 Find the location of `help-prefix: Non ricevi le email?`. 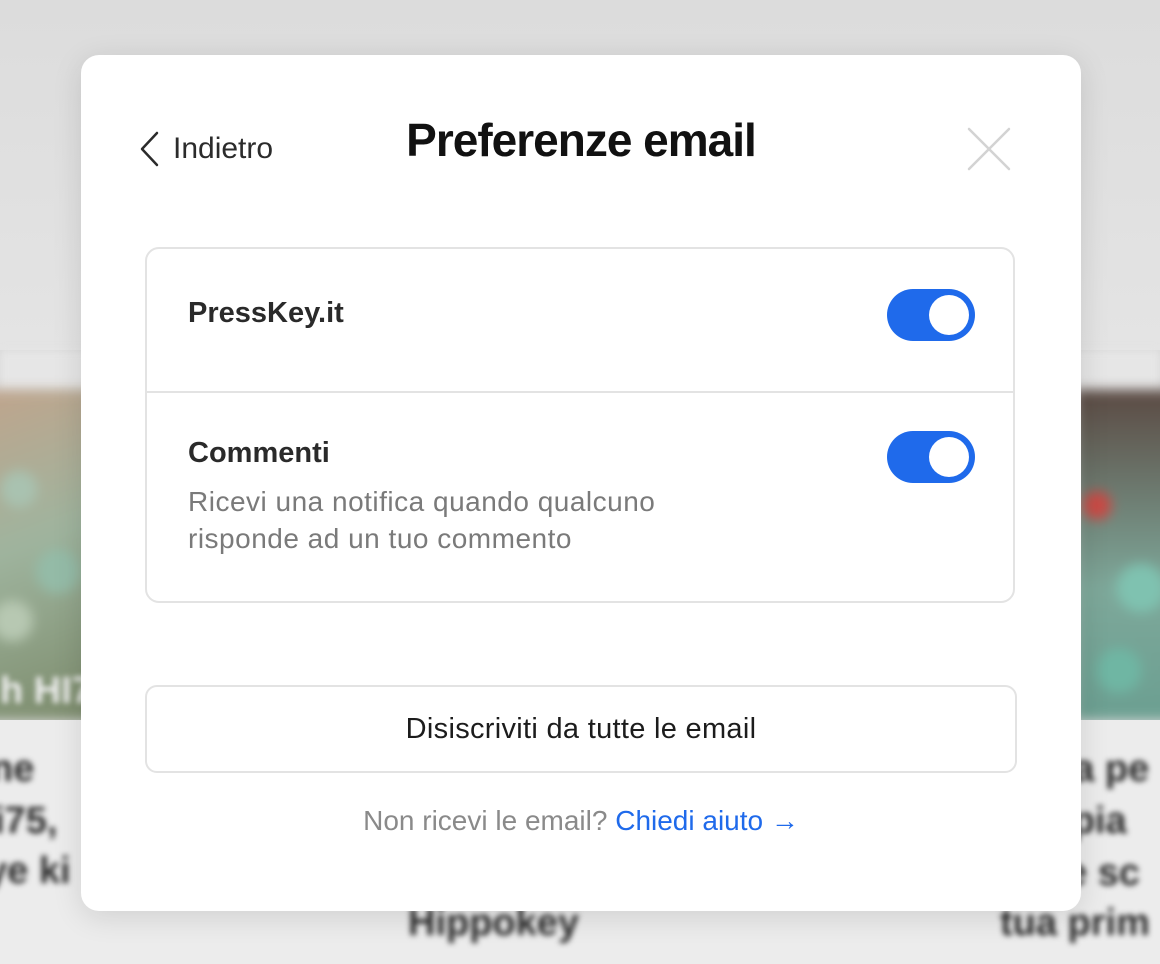

help-prefix: Non ricevi le email? is located at coordinates (485, 820).